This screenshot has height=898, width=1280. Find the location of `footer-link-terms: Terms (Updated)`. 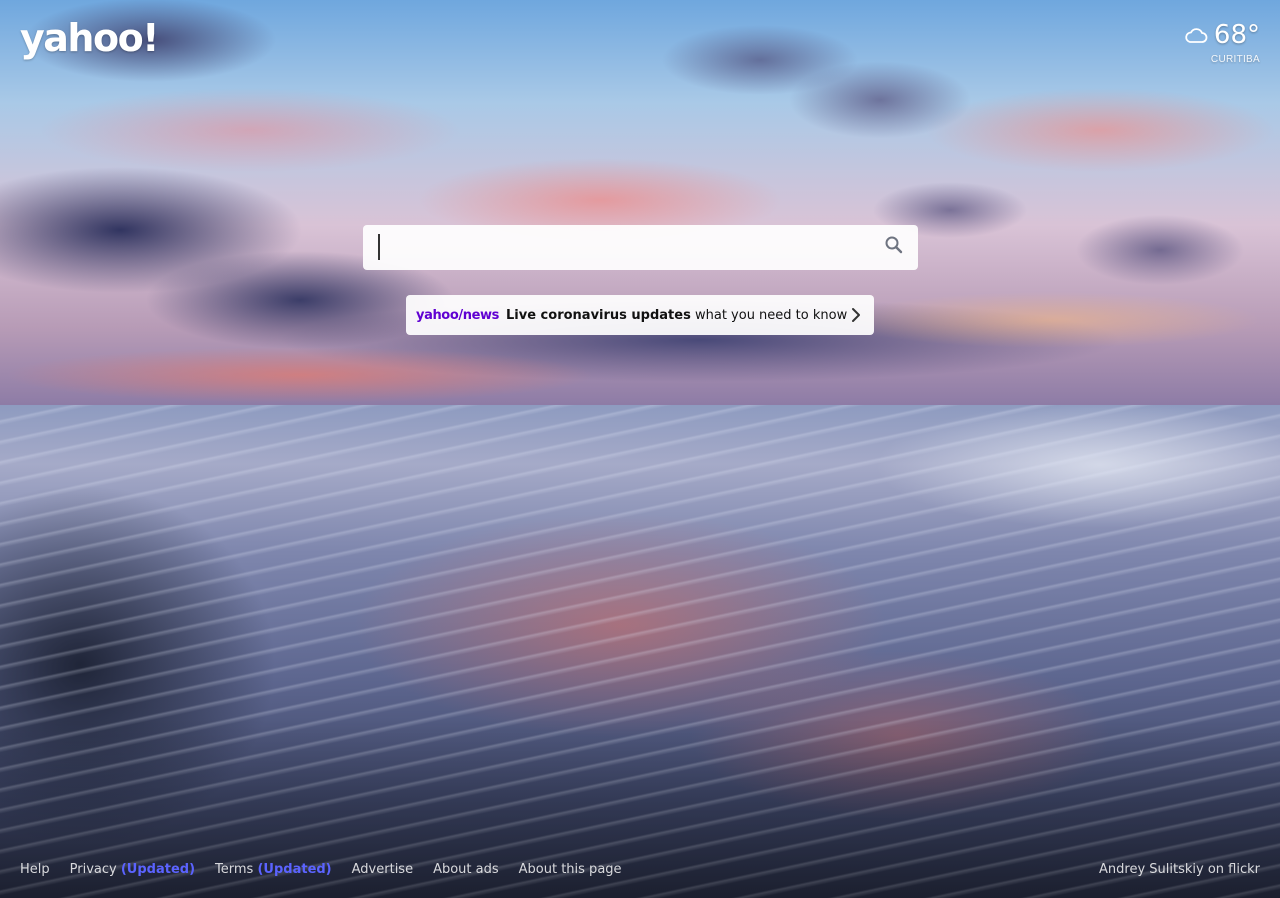

footer-link-terms: Terms (Updated) is located at coordinates (273, 869).